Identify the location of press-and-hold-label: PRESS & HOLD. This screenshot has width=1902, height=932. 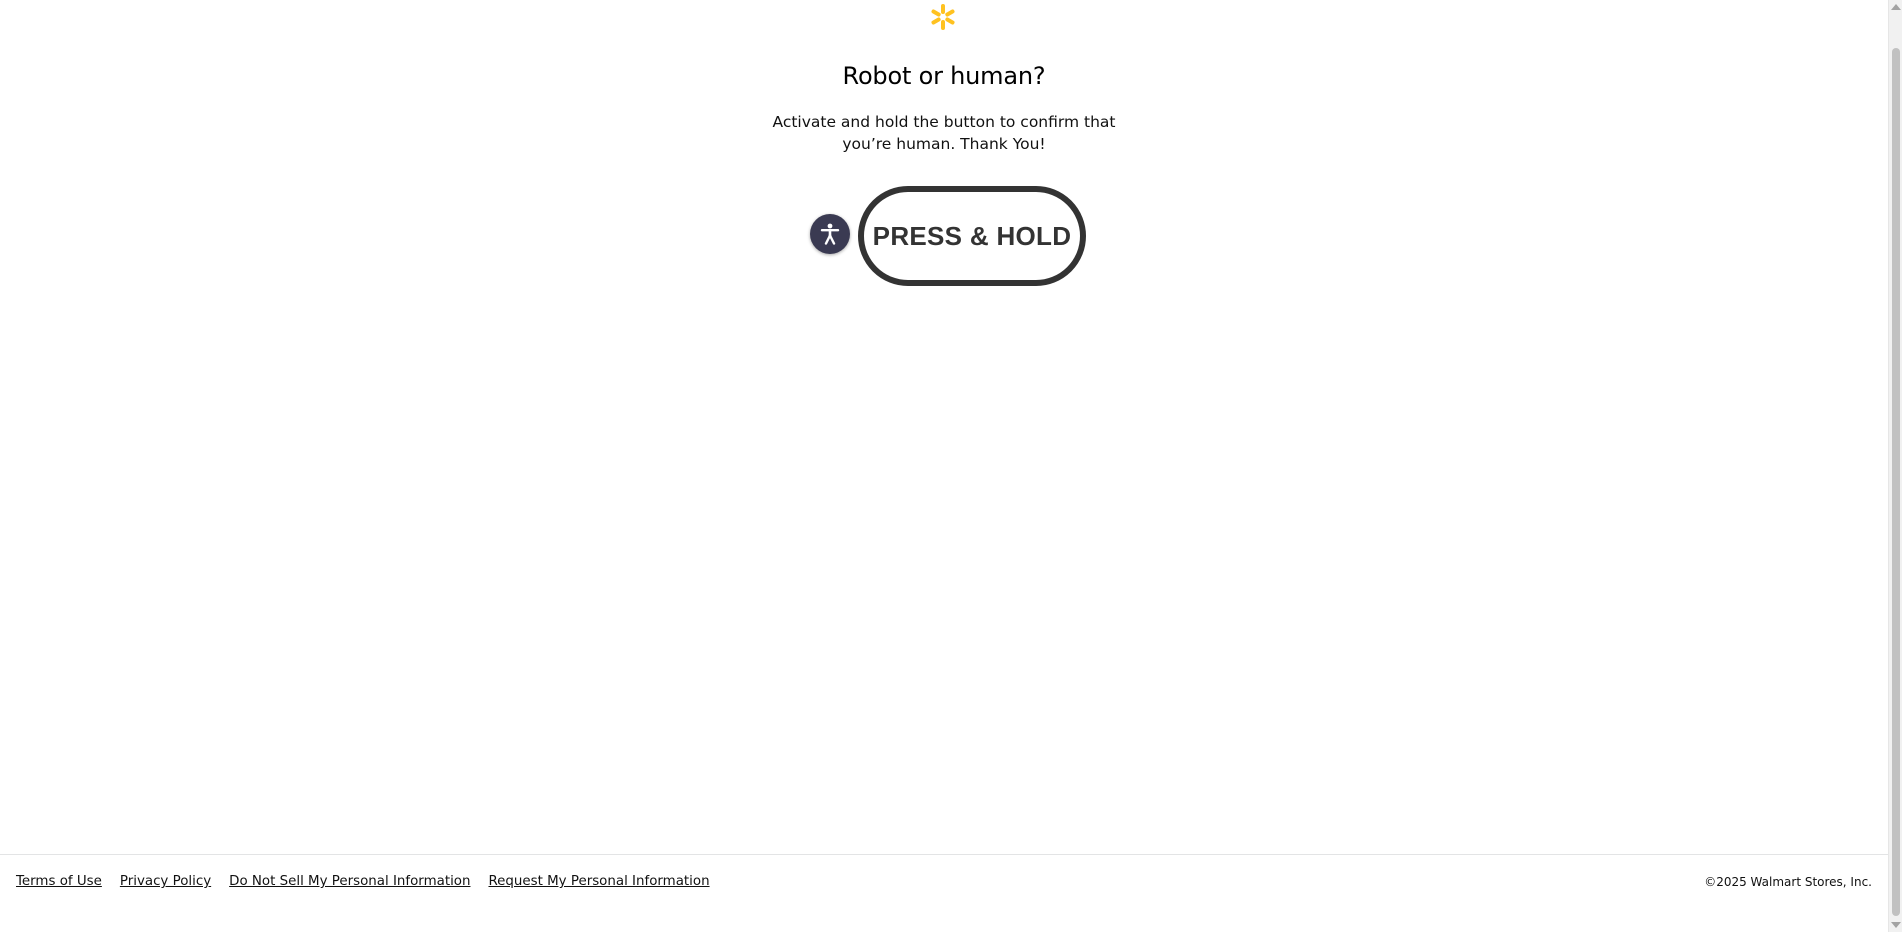
(972, 235).